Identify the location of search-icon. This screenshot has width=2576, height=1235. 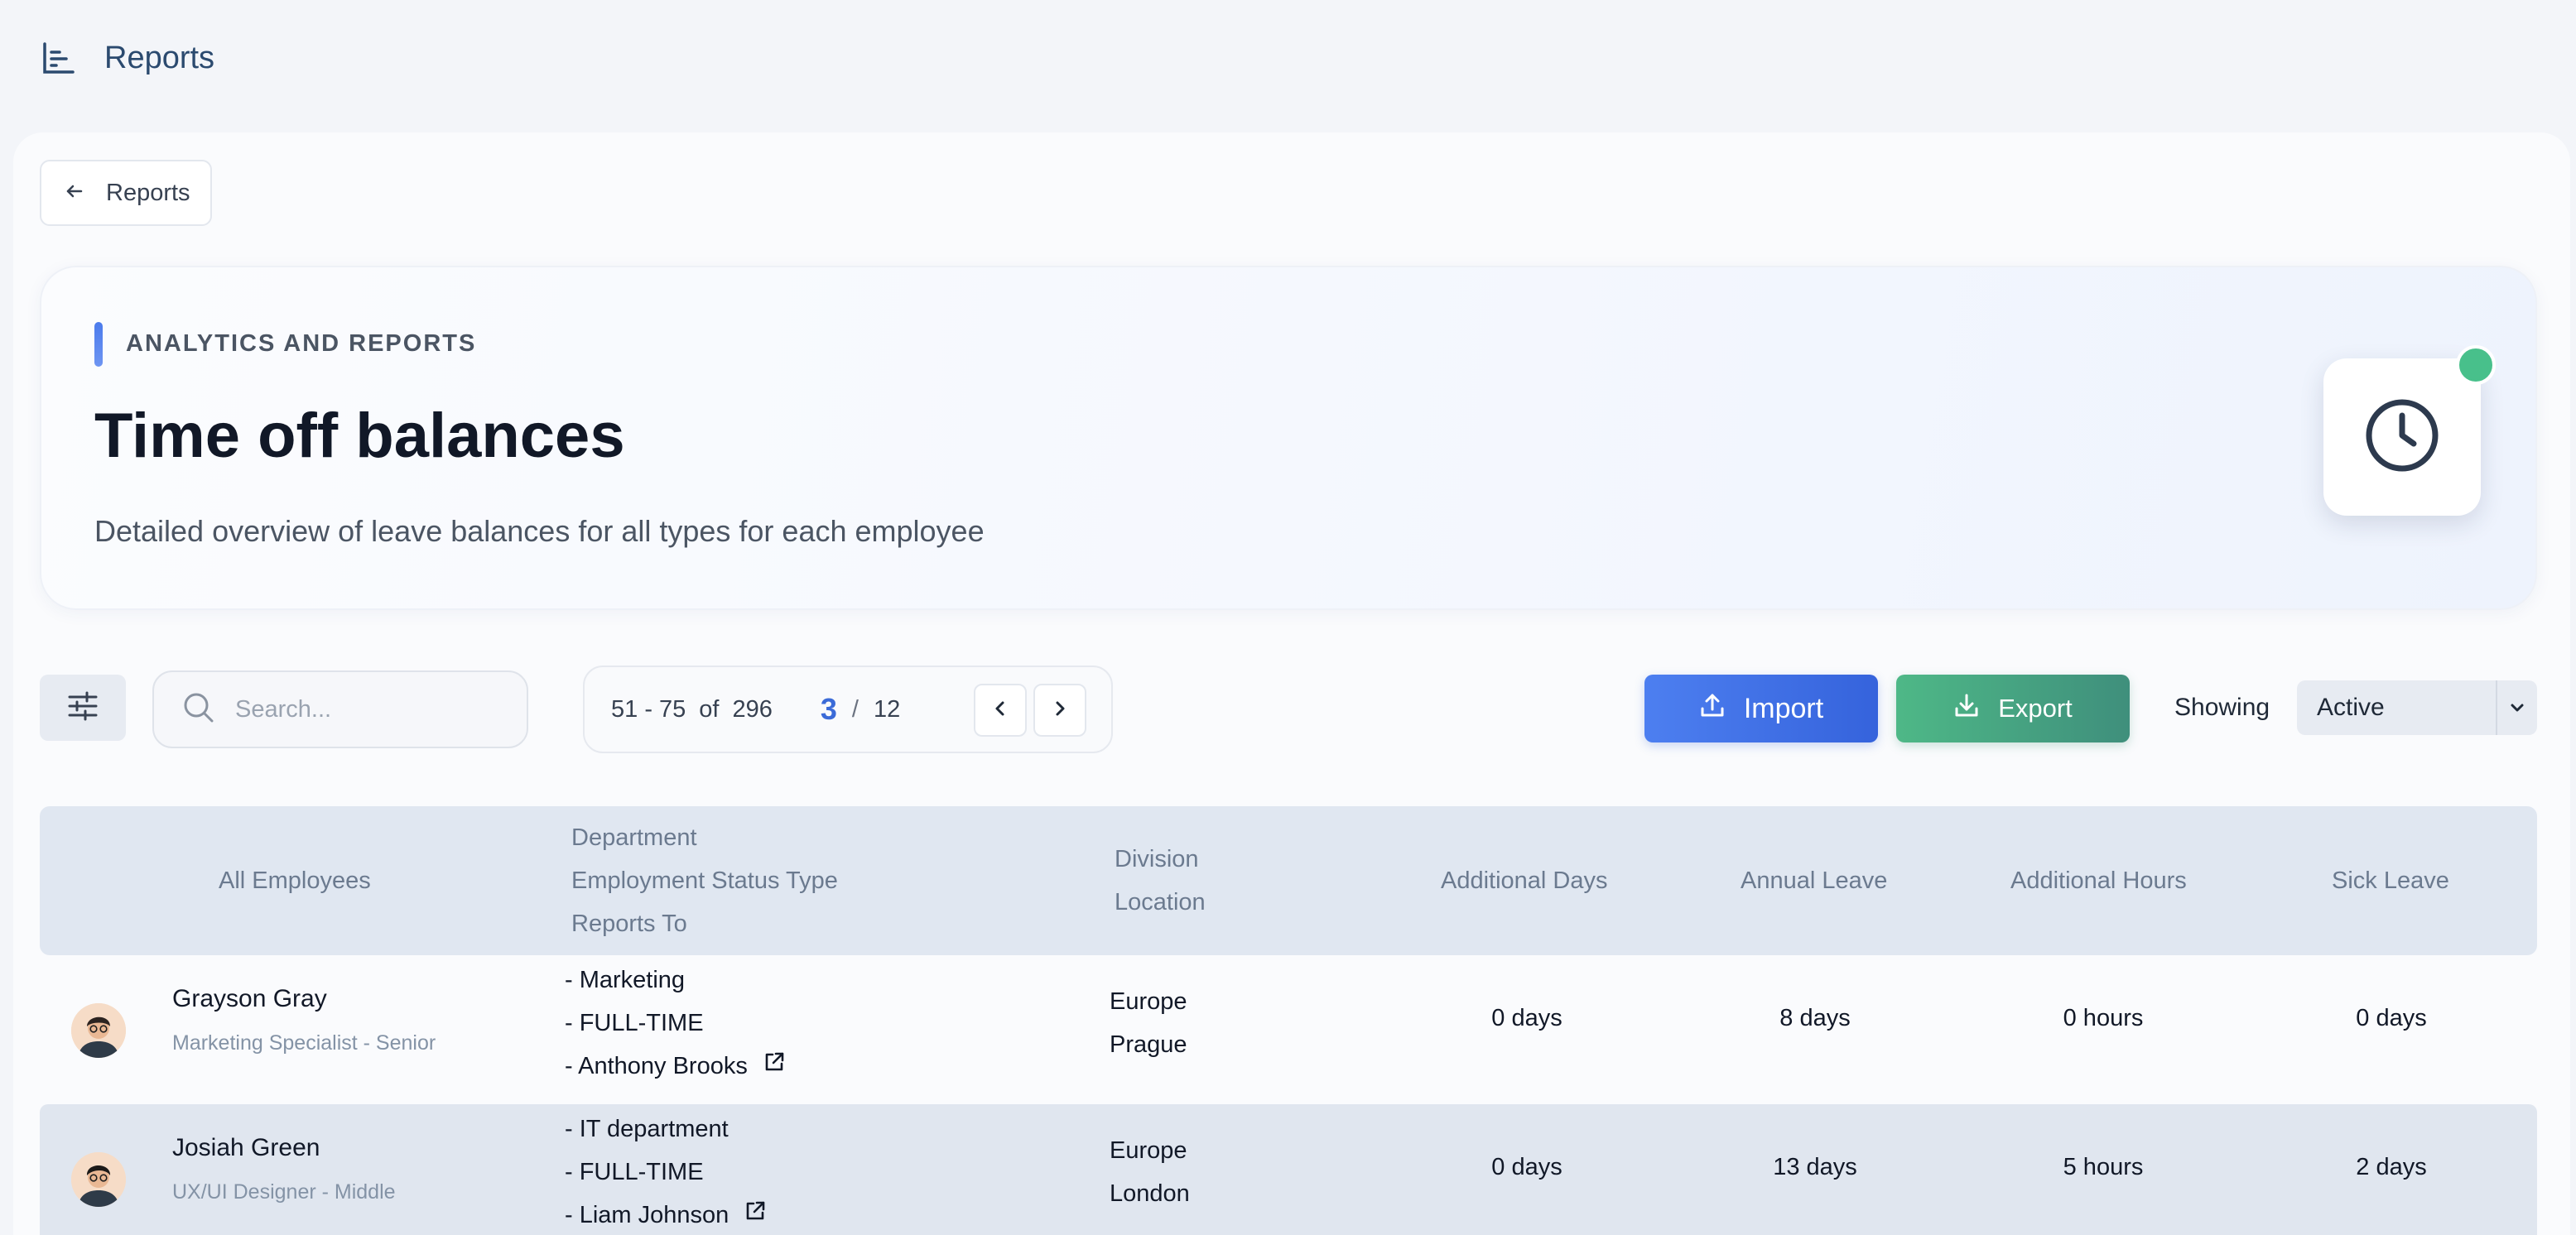
(198, 710).